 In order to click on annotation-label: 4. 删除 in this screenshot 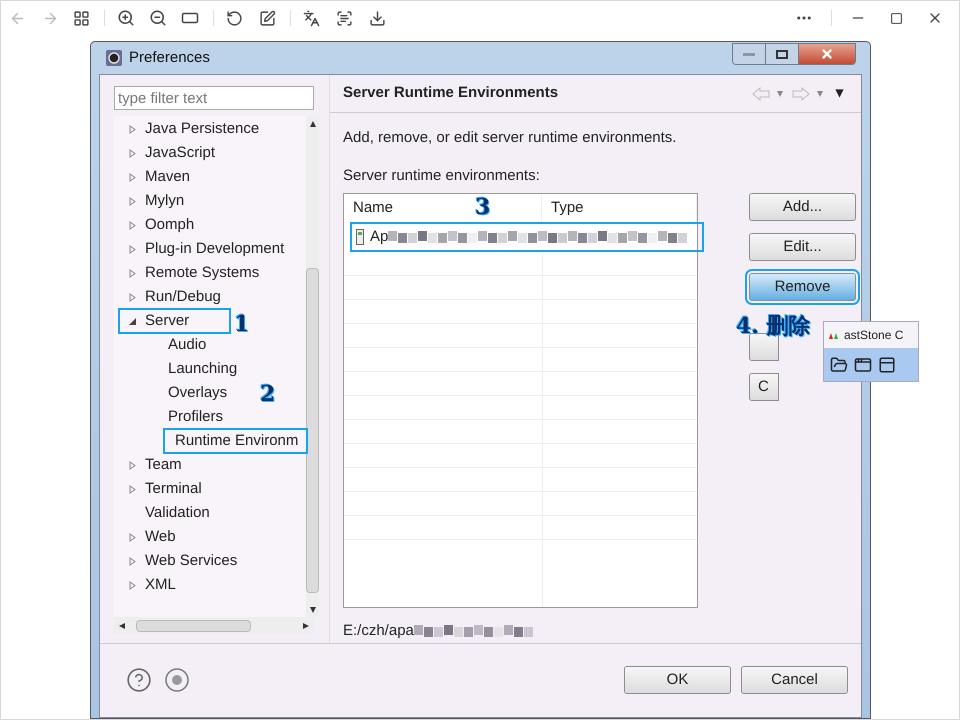, I will do `click(773, 326)`.